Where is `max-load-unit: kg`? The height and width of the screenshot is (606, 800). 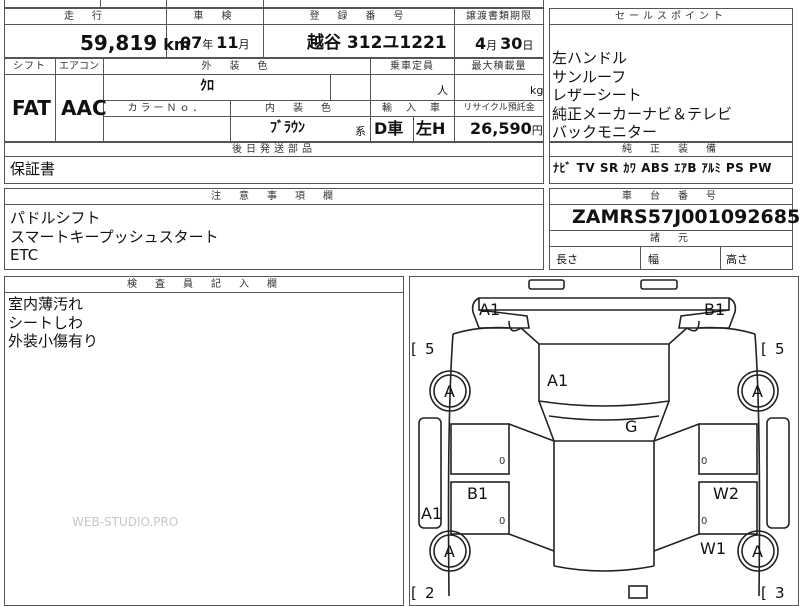 max-load-unit: kg is located at coordinates (537, 90).